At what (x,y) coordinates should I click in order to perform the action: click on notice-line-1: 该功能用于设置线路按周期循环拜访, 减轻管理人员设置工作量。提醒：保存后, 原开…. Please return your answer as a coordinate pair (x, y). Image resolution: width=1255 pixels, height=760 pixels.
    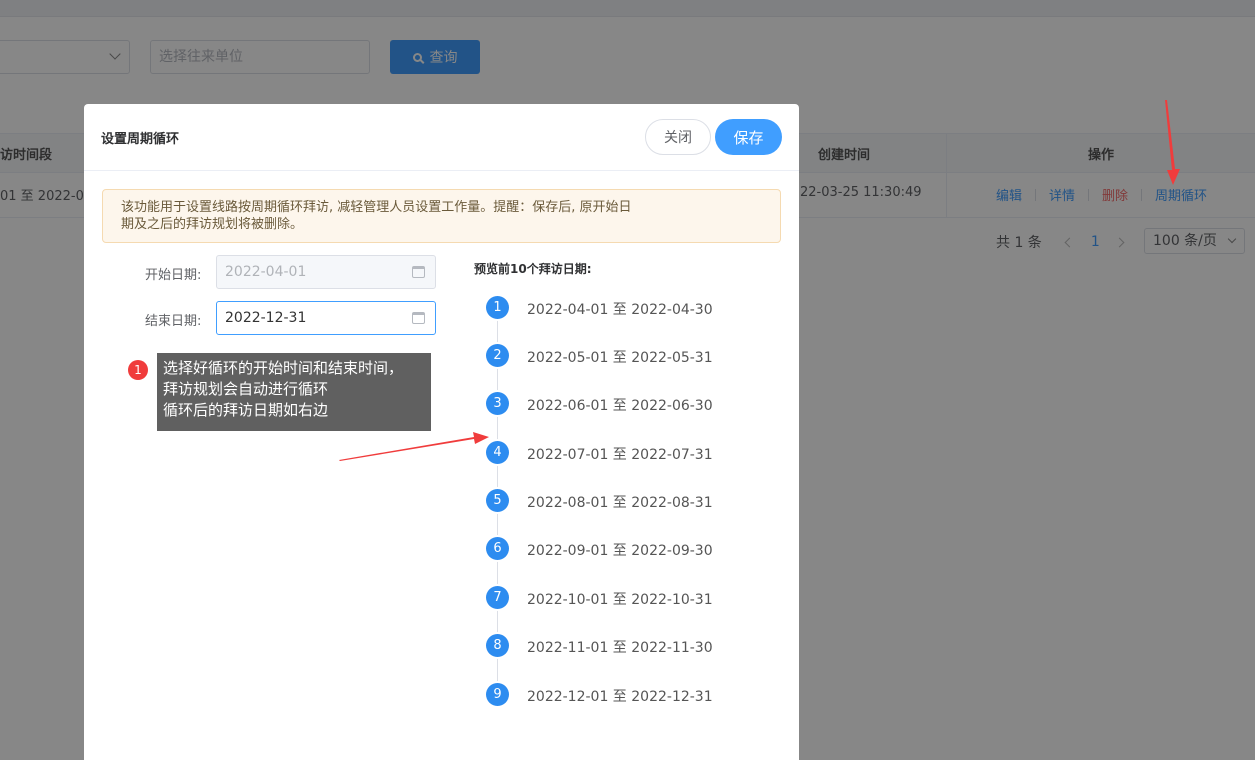
    Looking at the image, I should click on (376, 207).